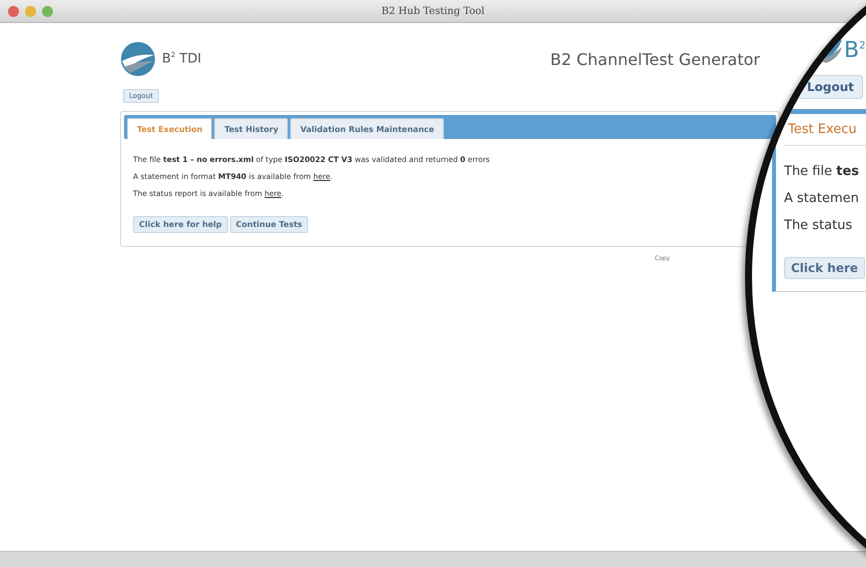 This screenshot has width=866, height=567. I want to click on logo-text: B$^{2}$, so click(855, 51).